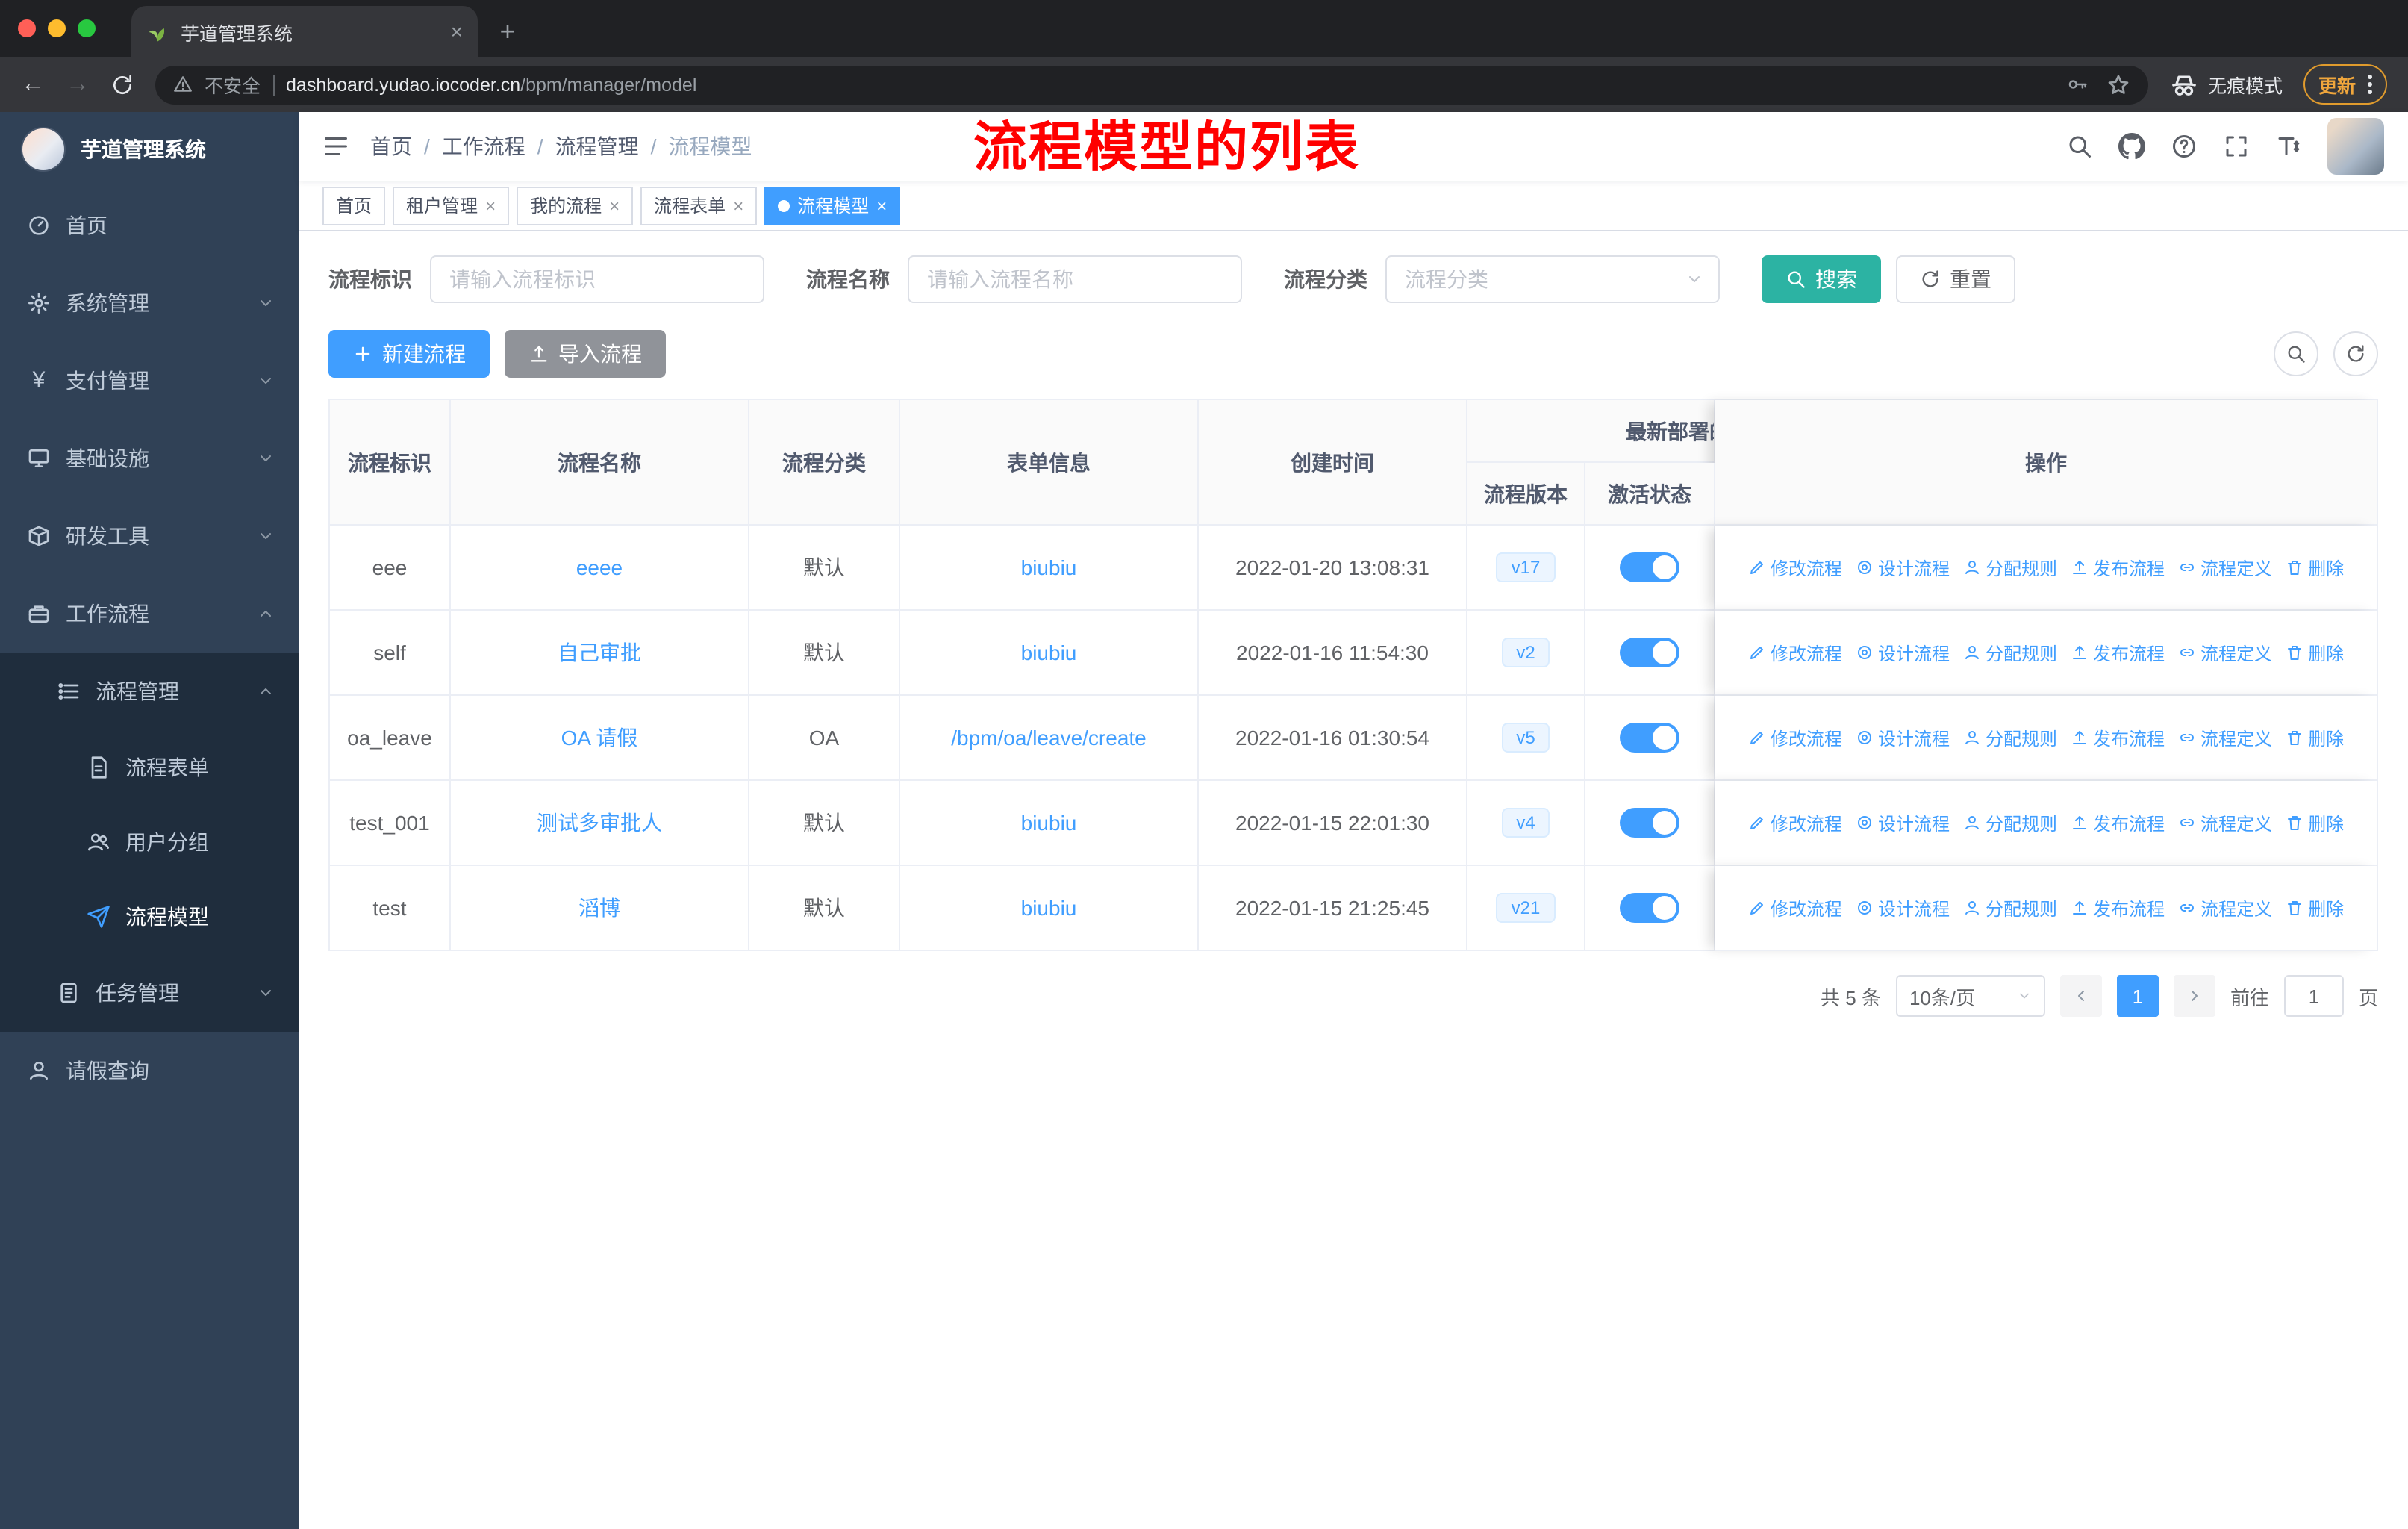 This screenshot has width=2408, height=1529. What do you see at coordinates (2077, 84) in the screenshot?
I see `password-key-icon` at bounding box center [2077, 84].